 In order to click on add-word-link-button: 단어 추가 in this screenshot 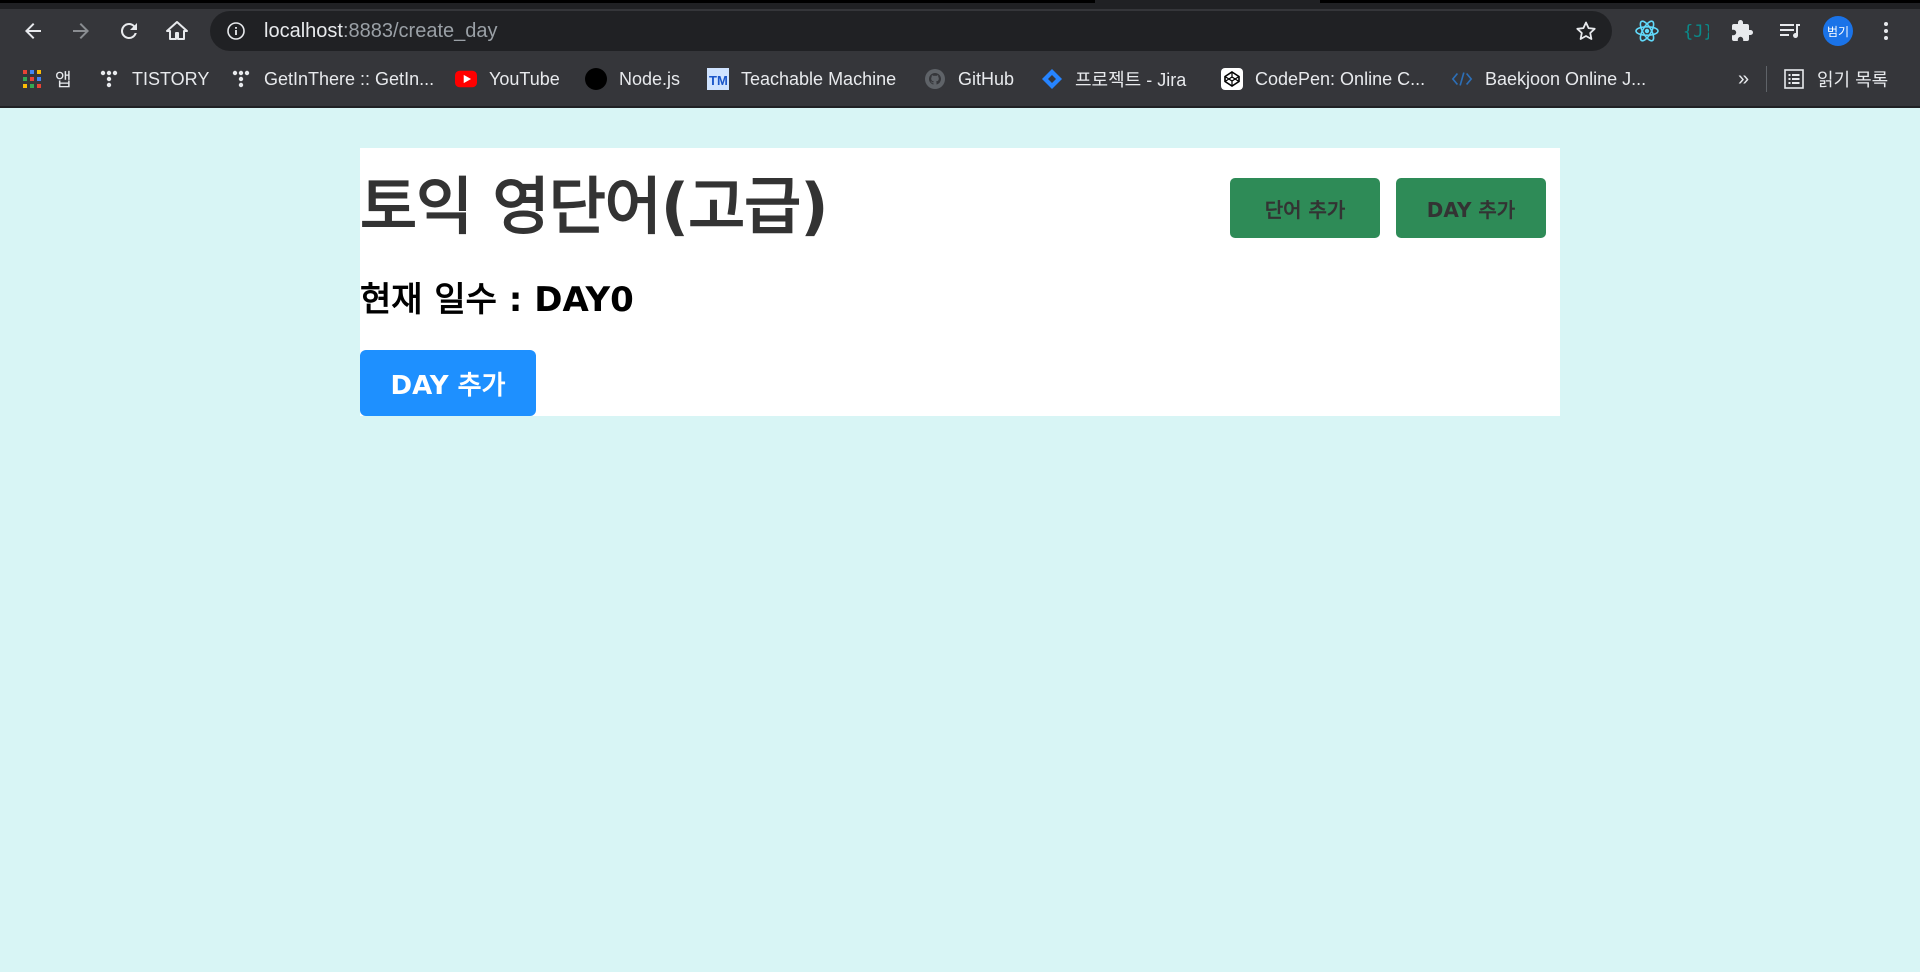, I will do `click(1305, 208)`.